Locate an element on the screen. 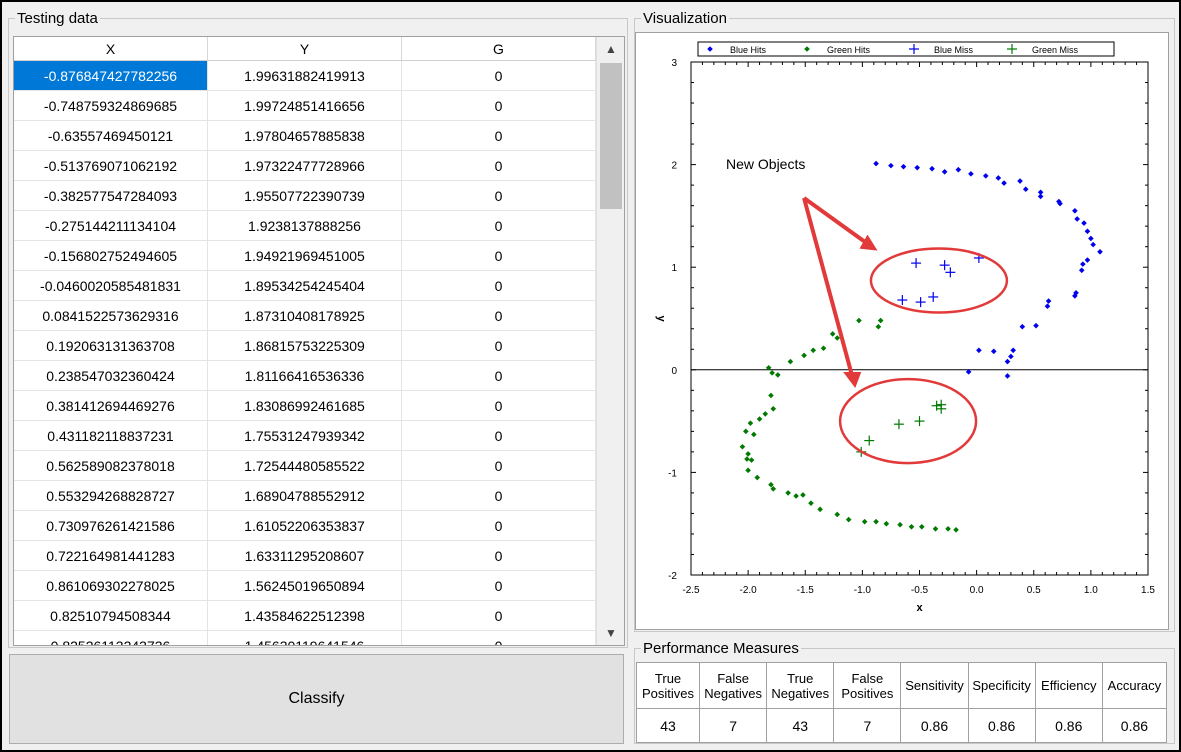  perf-header-cell: True Negatives is located at coordinates (800, 685).